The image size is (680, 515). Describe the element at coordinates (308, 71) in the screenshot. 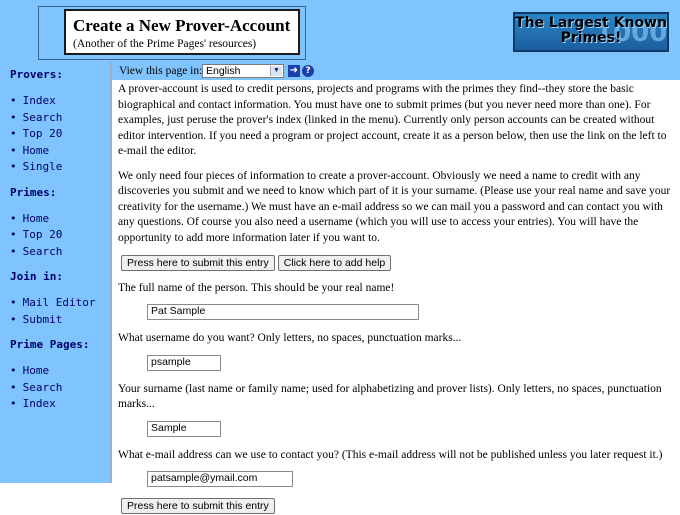

I see `help-icon: ?` at that location.